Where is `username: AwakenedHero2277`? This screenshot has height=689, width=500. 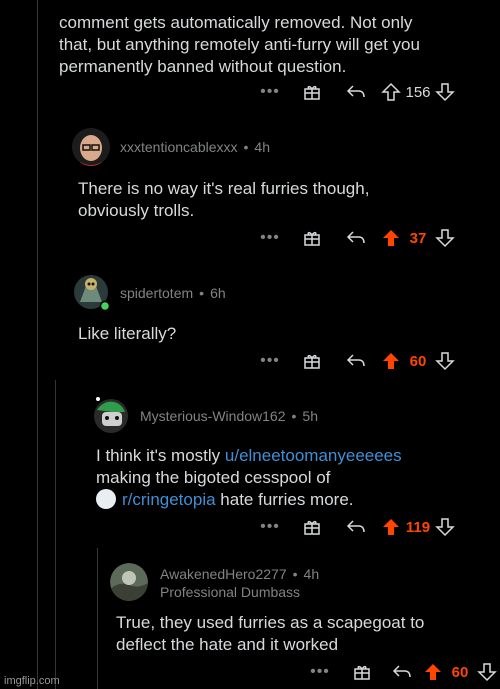
username: AwakenedHero2277 is located at coordinates (223, 574).